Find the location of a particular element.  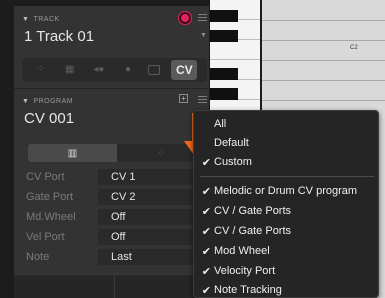

property-label: CV Port is located at coordinates (45, 177).